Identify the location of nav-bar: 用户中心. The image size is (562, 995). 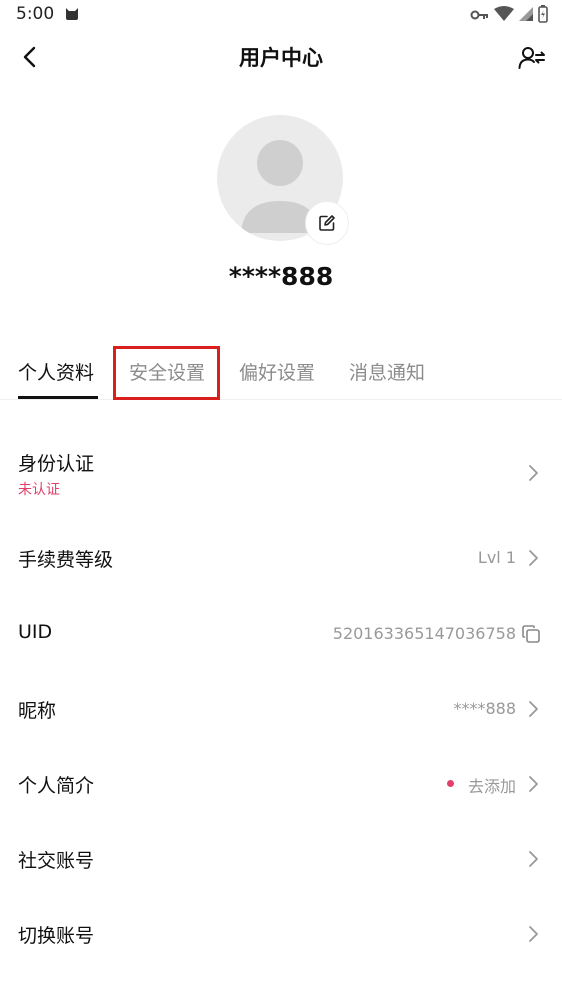
(281, 57).